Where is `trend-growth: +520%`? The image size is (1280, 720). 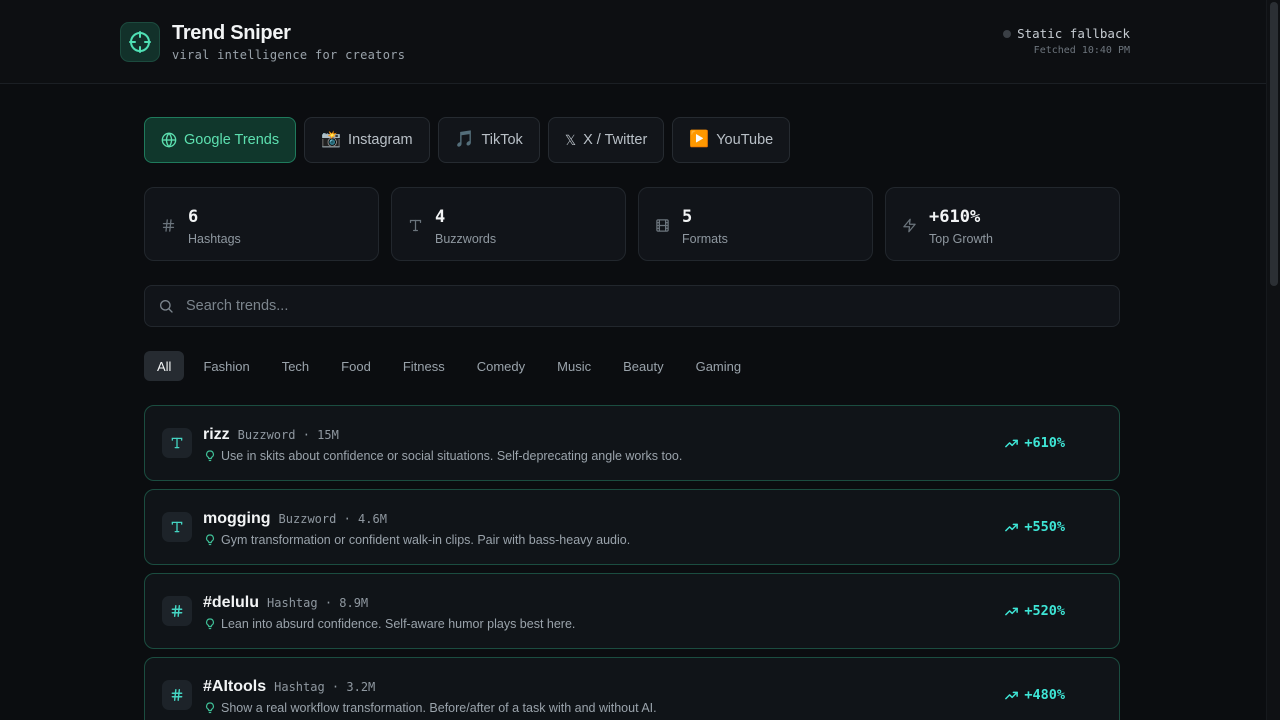 trend-growth: +520% is located at coordinates (1034, 611).